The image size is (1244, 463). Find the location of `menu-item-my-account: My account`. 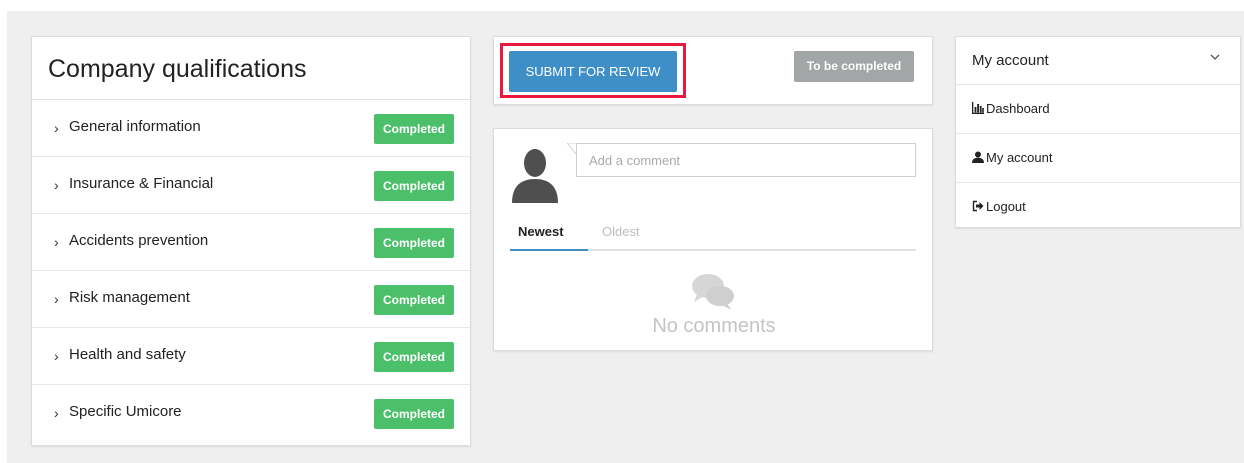

menu-item-my-account: My account is located at coordinates (1098, 158).